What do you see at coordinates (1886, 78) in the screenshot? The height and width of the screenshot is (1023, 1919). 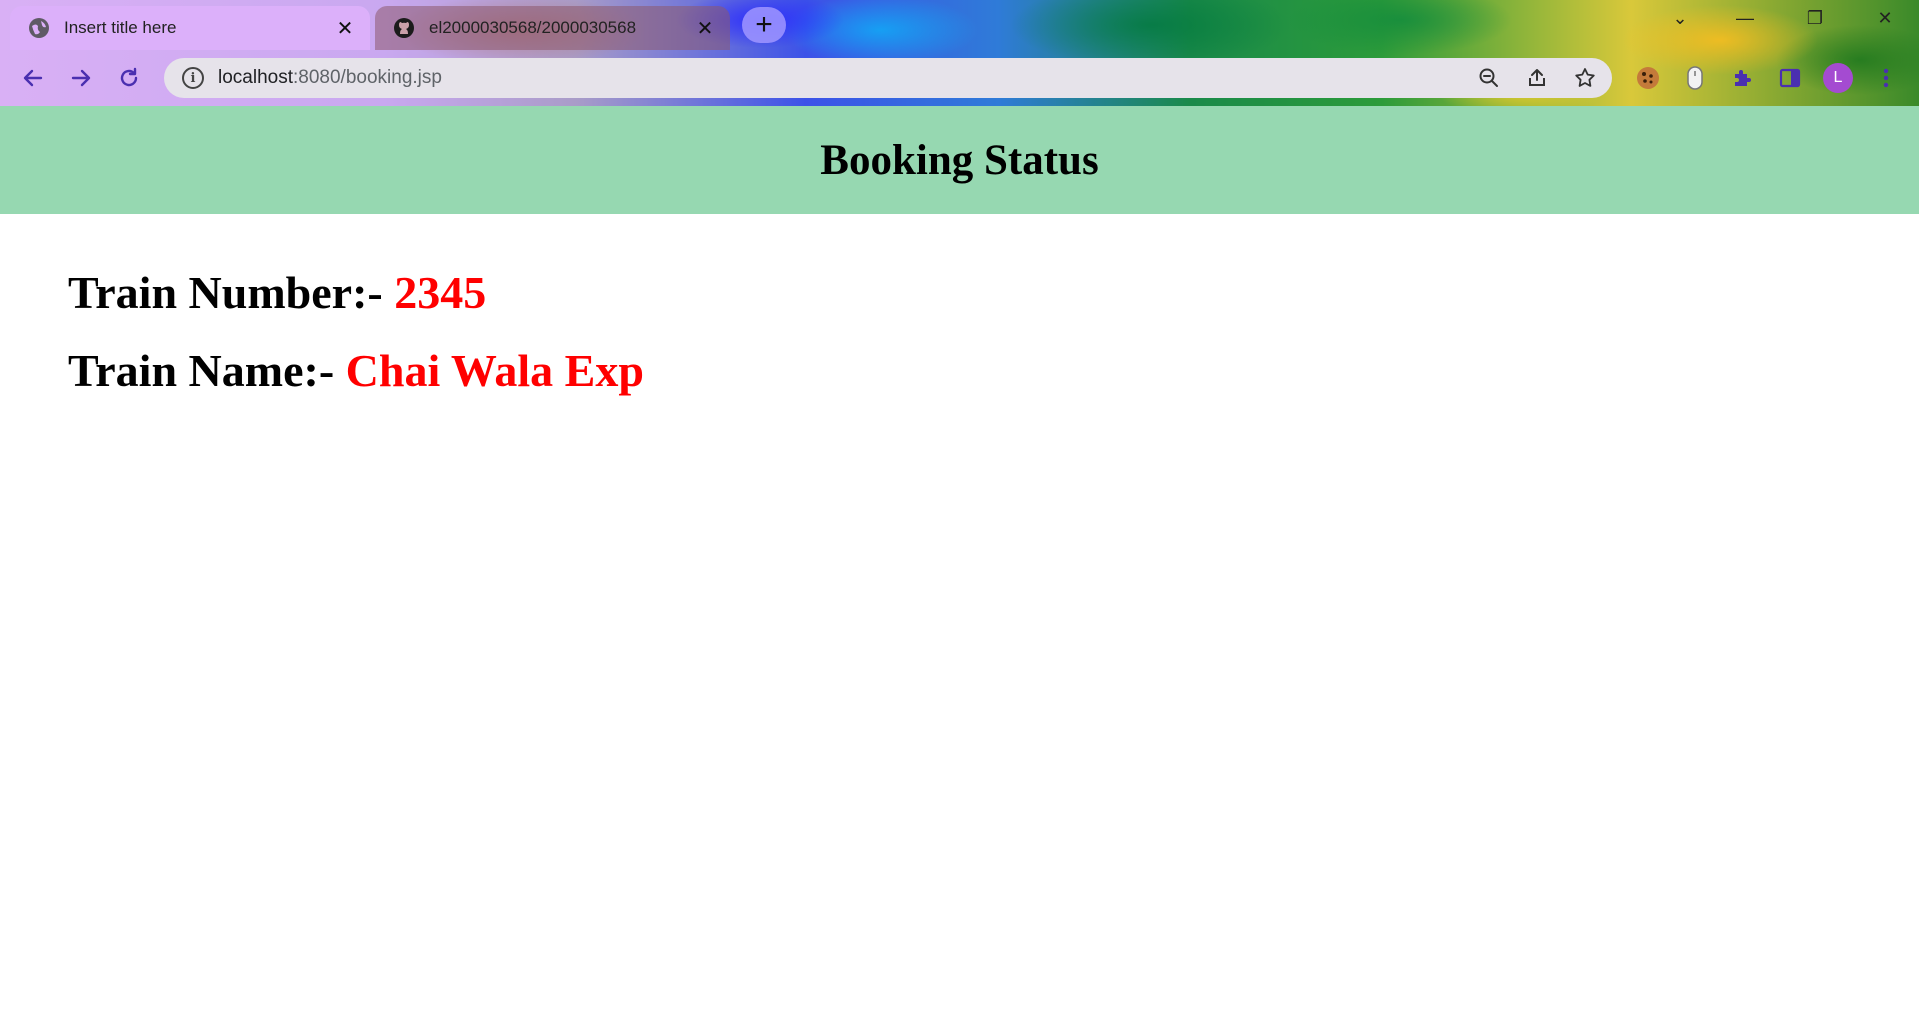 I see `menu-kebab-icon` at bounding box center [1886, 78].